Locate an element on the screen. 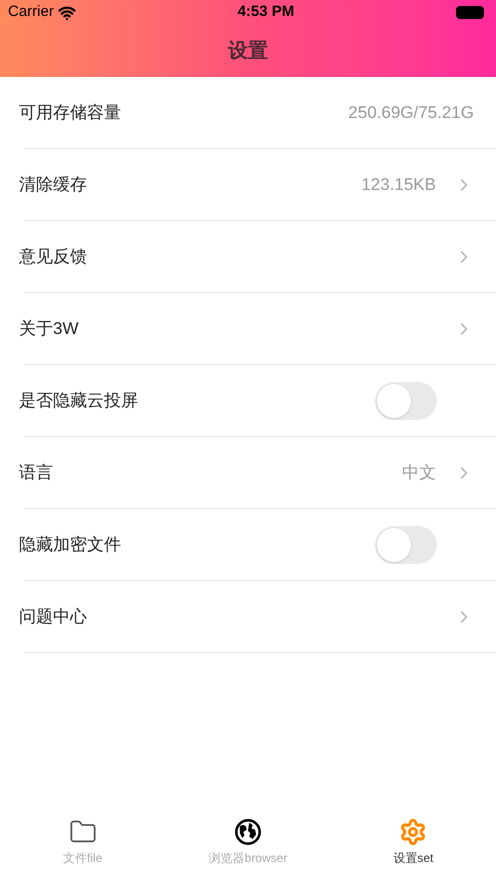 The image size is (496, 882). tab-item: 设置set is located at coordinates (413, 842).